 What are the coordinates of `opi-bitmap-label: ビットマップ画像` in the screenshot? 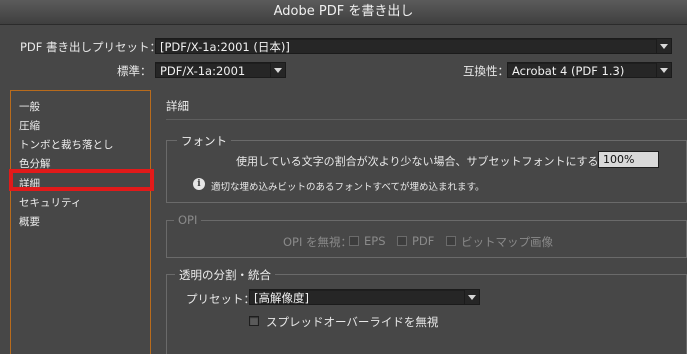 It's located at (507, 242).